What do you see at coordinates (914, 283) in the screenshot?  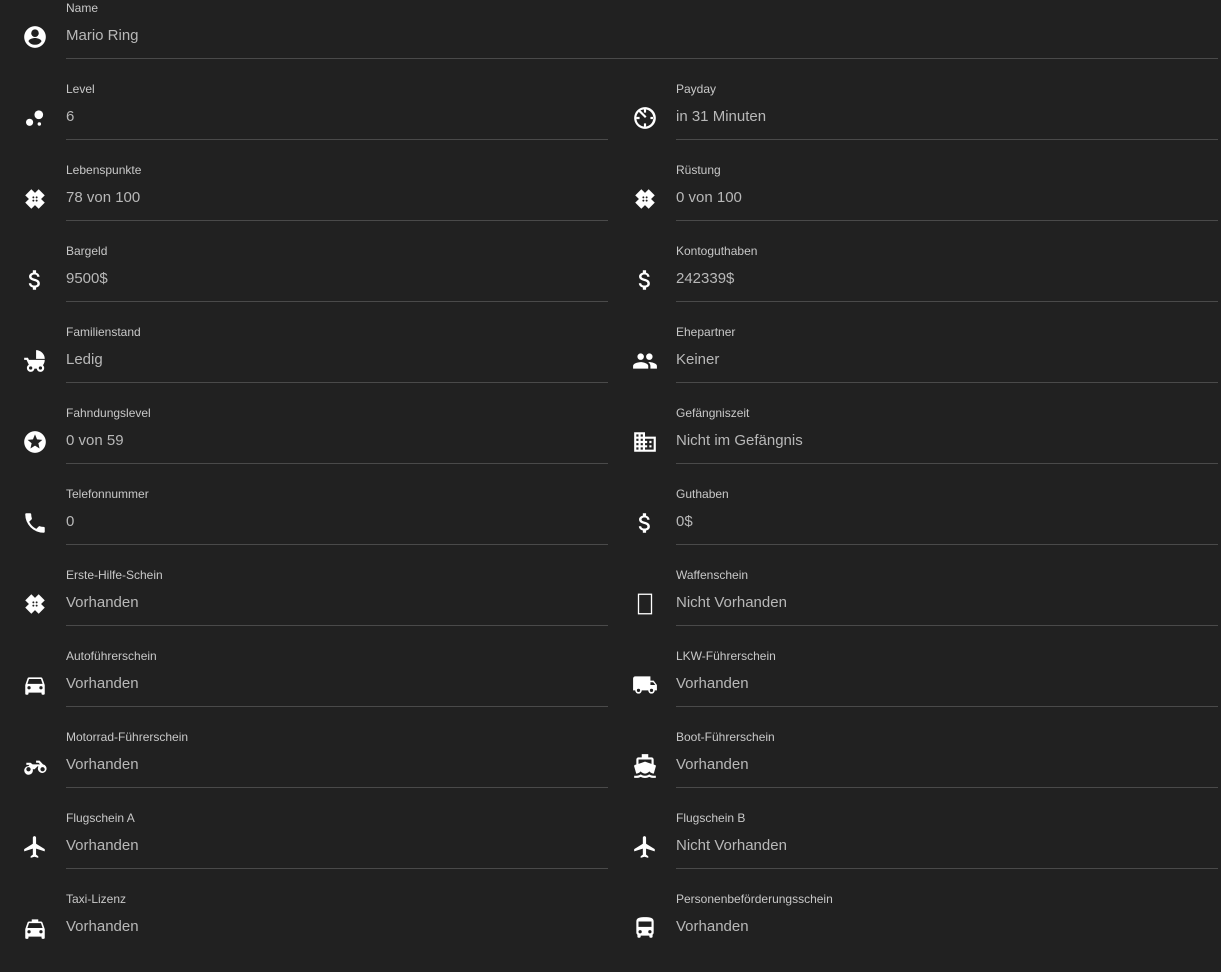 I see `field-kontoguthaben: Kontoguthaben 242339$` at bounding box center [914, 283].